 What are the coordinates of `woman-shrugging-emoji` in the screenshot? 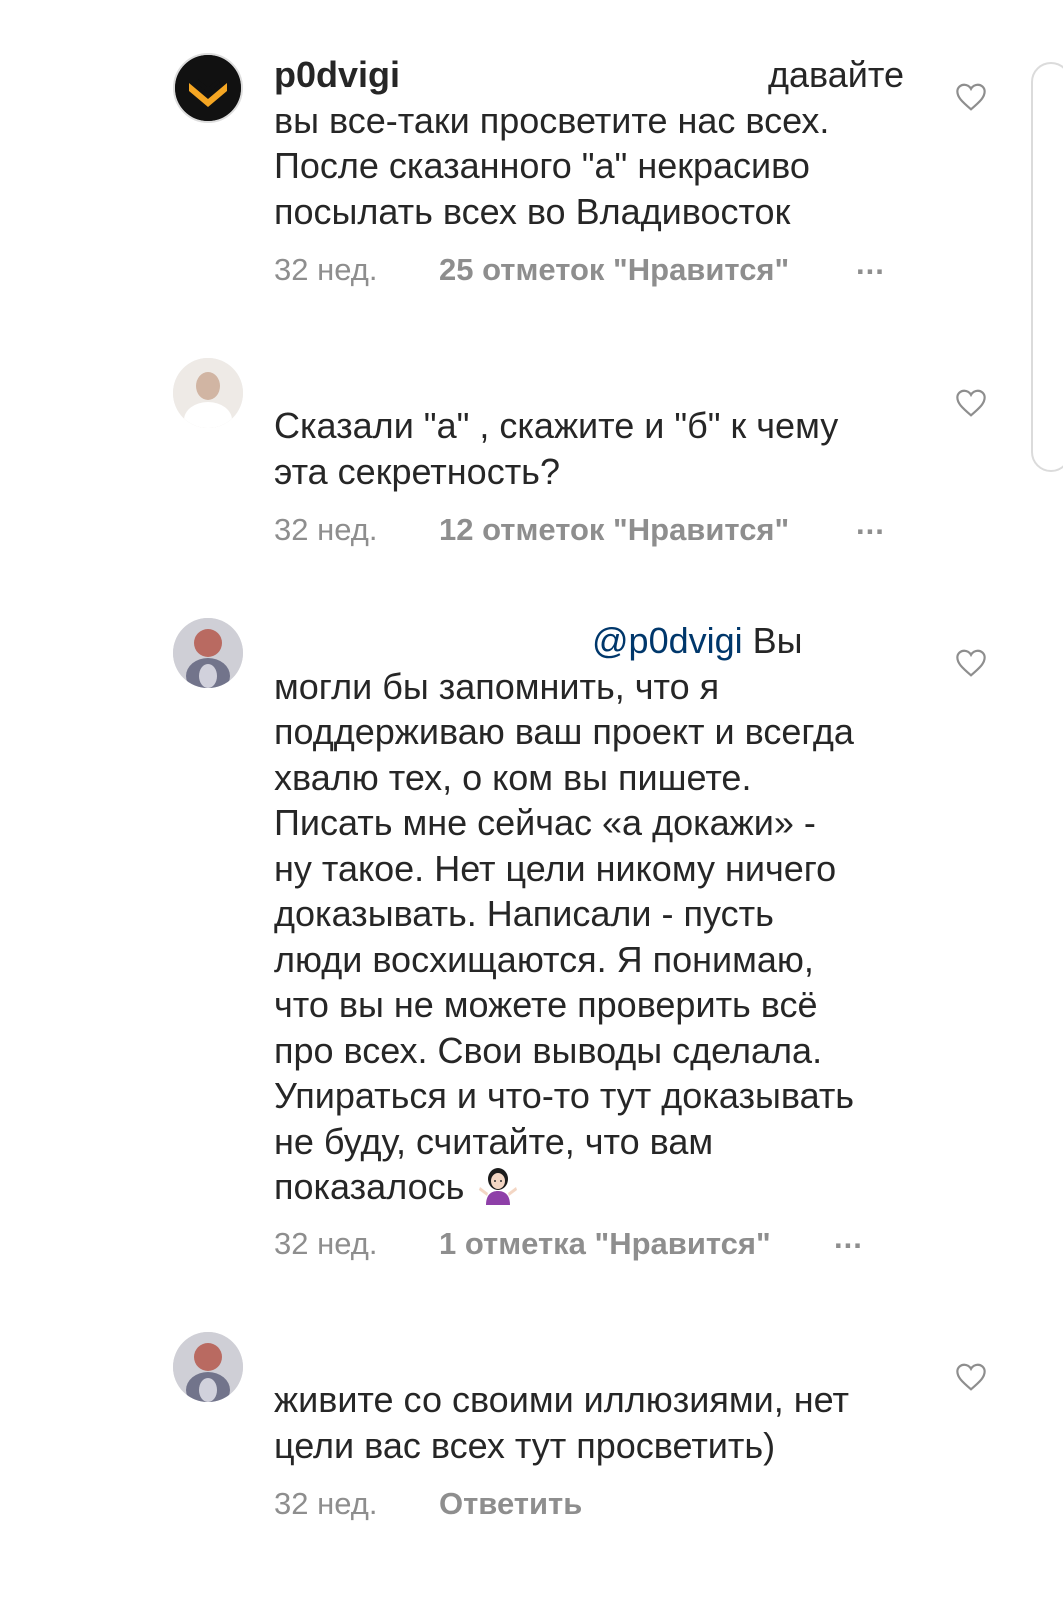 It's located at (498, 1186).